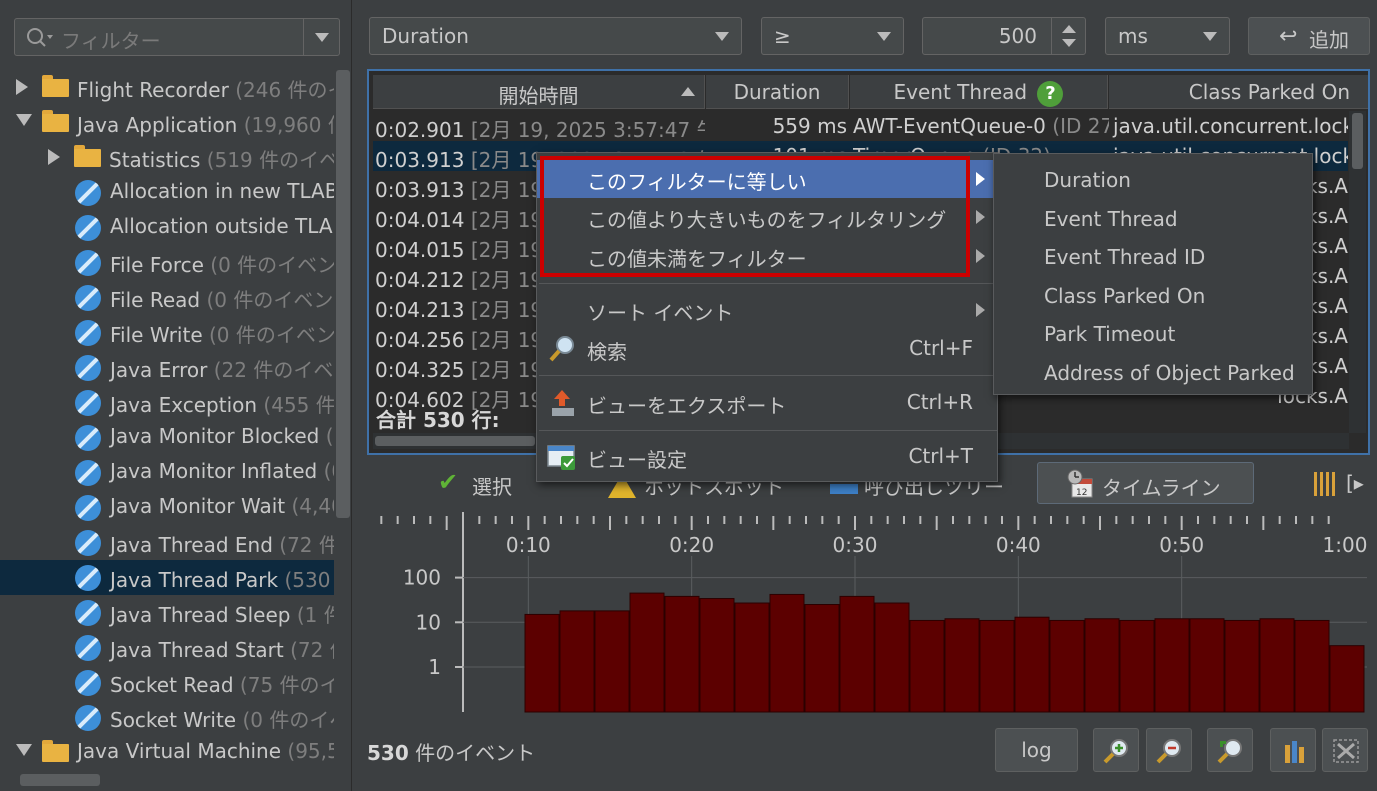 Image resolution: width=1377 pixels, height=791 pixels. What do you see at coordinates (167, 157) in the screenshot?
I see `tree-node-statistics: Statistics (519 件のイベン` at bounding box center [167, 157].